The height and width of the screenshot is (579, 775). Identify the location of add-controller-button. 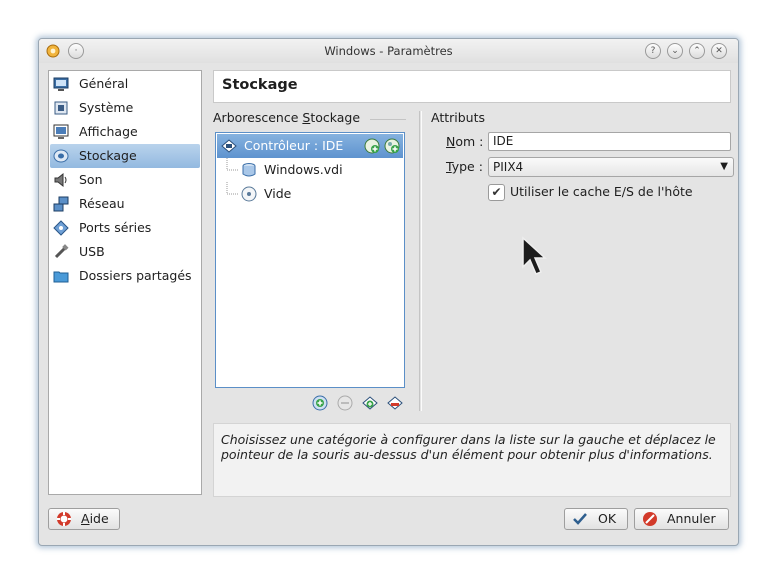
(320, 403).